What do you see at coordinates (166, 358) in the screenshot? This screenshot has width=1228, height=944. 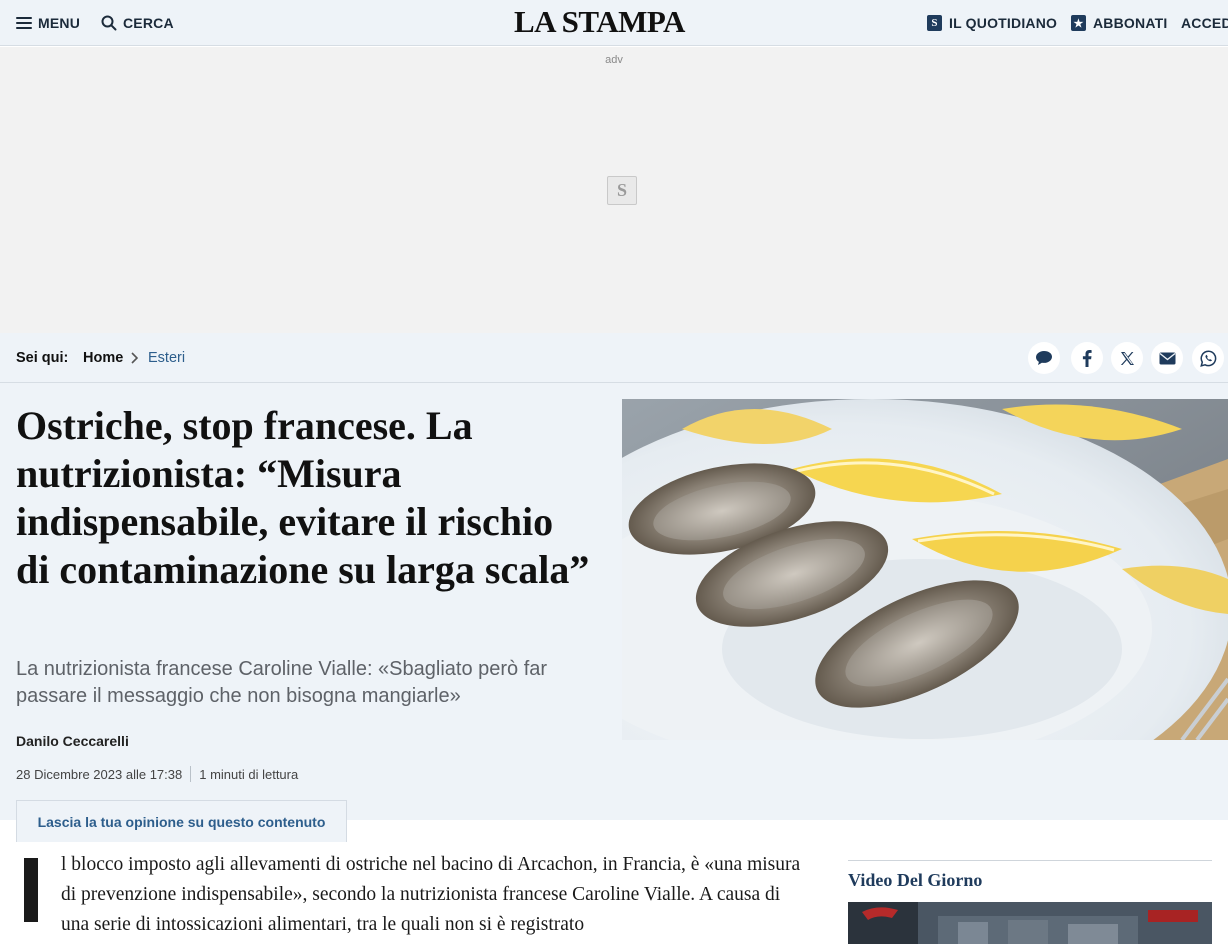 I see `breadcrumb-current-link: Esteri` at bounding box center [166, 358].